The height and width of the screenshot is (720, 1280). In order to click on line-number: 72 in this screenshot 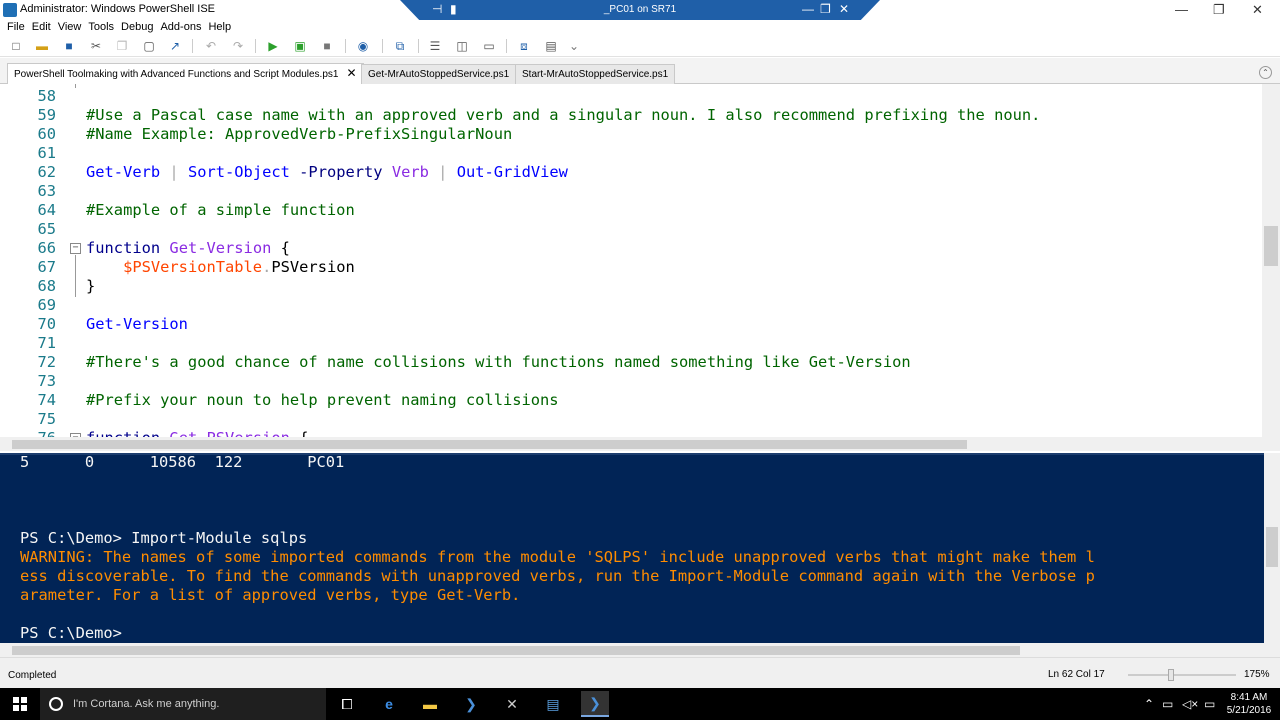, I will do `click(46, 362)`.